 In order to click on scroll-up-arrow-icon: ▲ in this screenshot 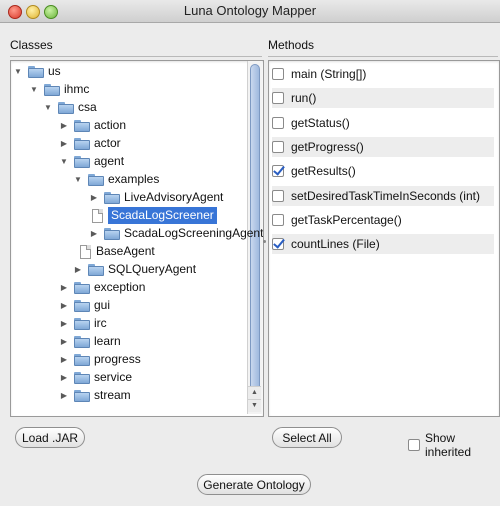, I will do `click(254, 392)`.